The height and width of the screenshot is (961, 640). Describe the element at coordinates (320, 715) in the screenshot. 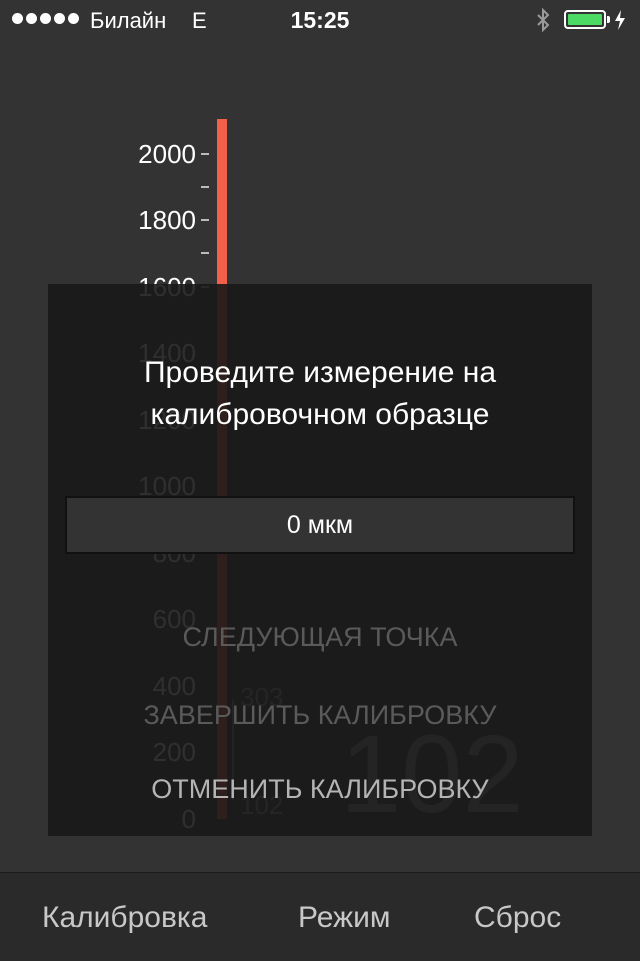

I see `finish-calibration-button: ЗАВЕРШИТЬ КАЛИБРОВКУ` at that location.